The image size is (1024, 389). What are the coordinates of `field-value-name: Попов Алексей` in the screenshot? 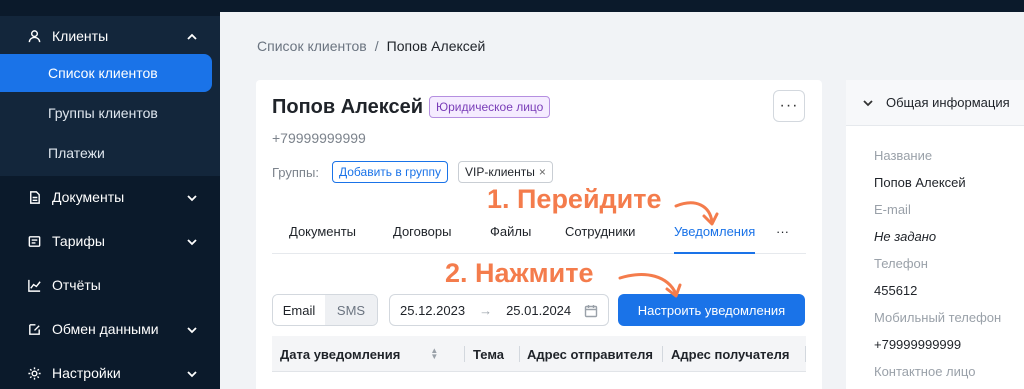 It's located at (920, 182).